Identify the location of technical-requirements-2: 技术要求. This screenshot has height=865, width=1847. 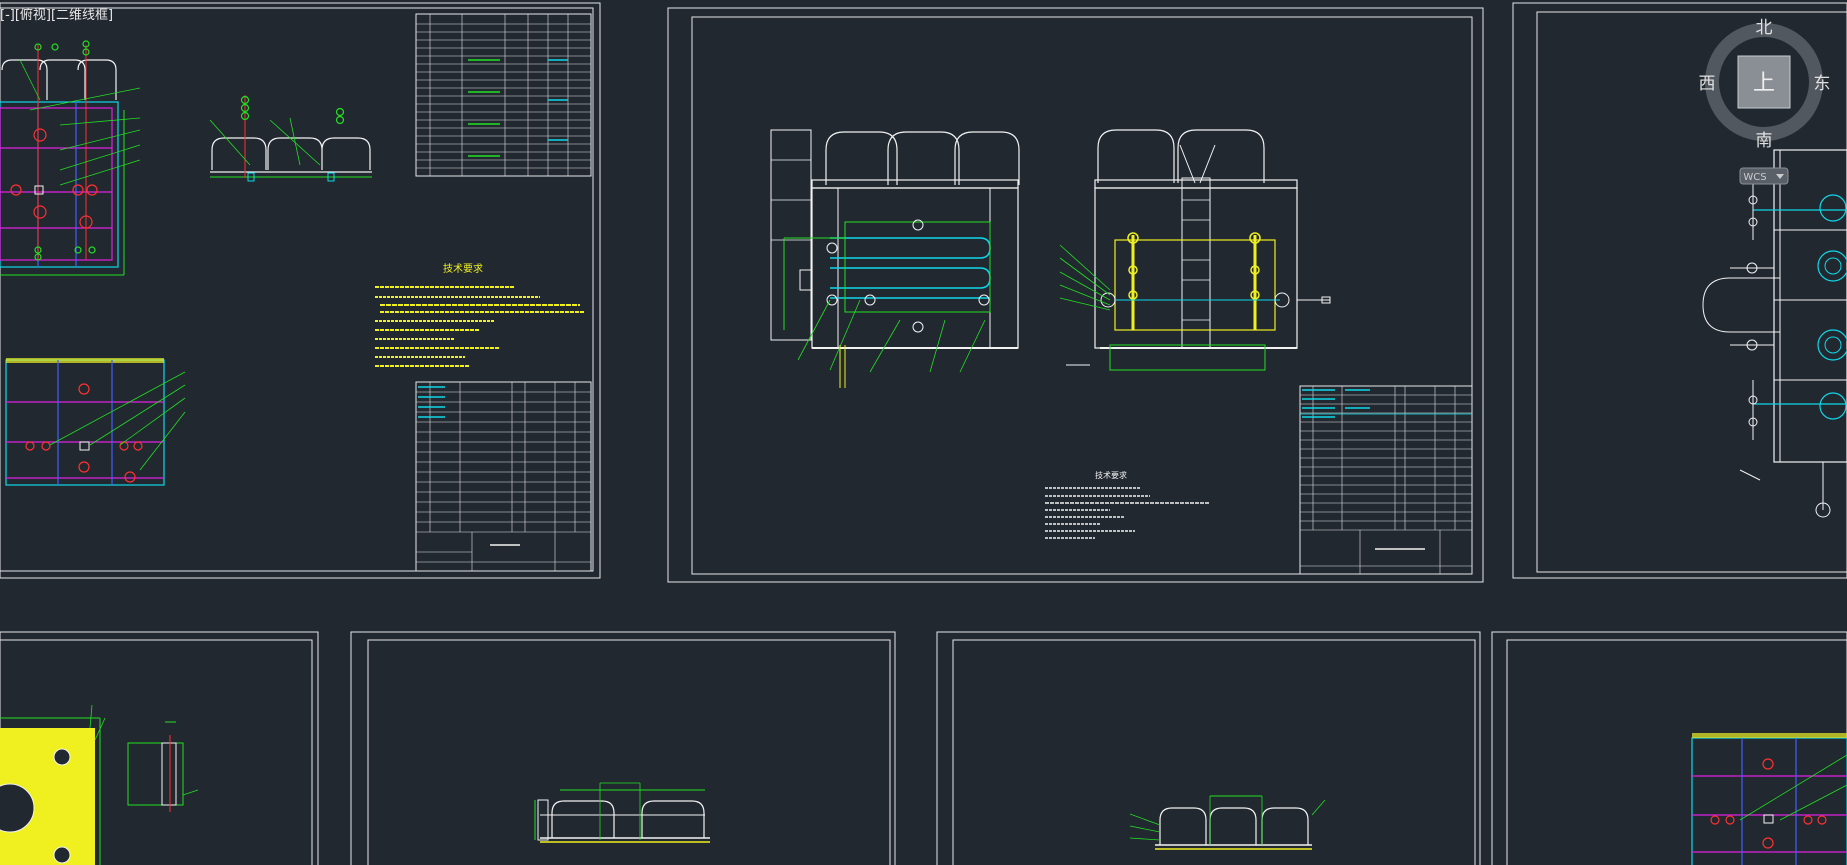
(1127, 504).